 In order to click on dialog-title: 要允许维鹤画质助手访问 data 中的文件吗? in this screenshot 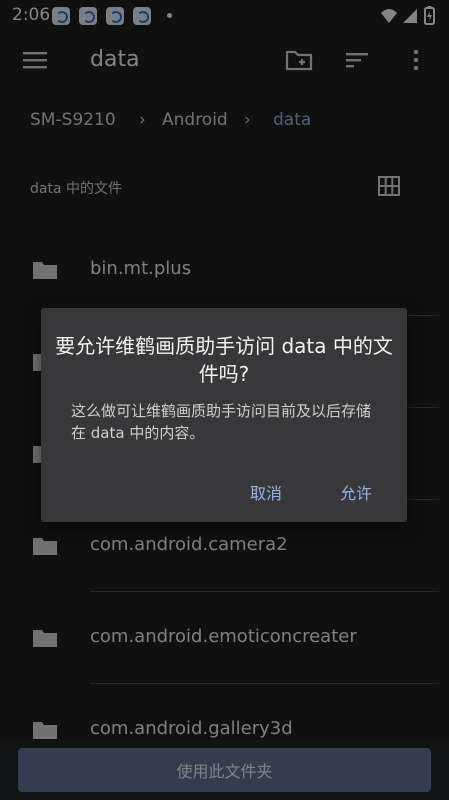, I will do `click(224, 360)`.